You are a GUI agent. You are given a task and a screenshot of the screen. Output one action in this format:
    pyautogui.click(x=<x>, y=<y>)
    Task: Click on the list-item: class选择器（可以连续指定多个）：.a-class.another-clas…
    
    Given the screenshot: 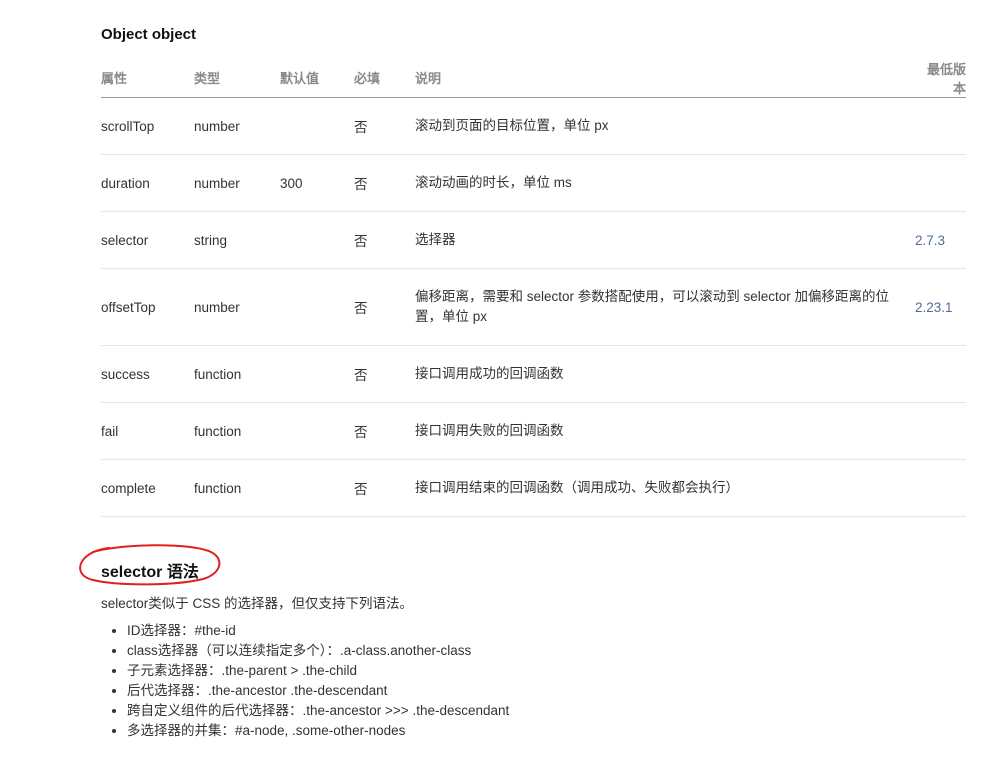 What is the action you would take?
    pyautogui.click(x=318, y=651)
    